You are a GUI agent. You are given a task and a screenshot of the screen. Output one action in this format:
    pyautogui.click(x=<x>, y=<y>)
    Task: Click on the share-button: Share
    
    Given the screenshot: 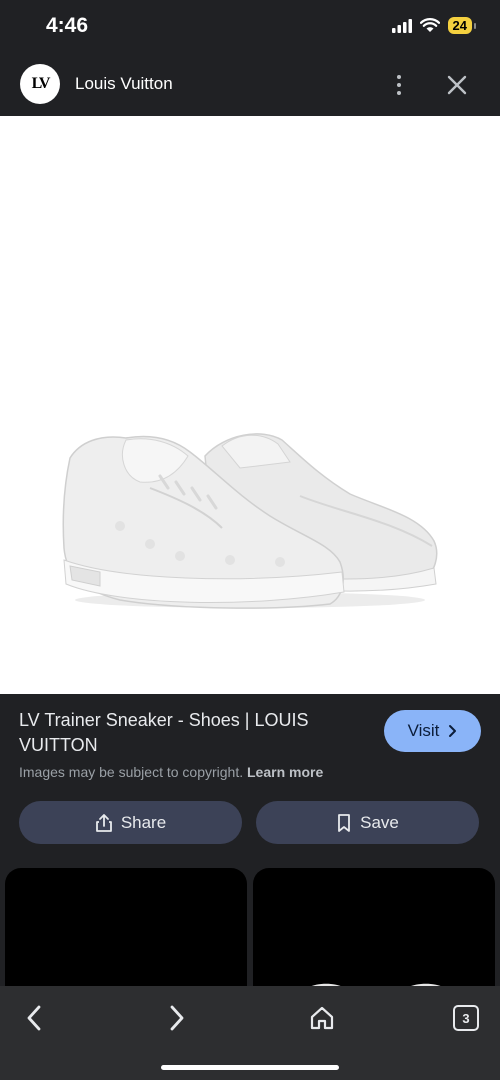 What is the action you would take?
    pyautogui.click(x=130, y=822)
    